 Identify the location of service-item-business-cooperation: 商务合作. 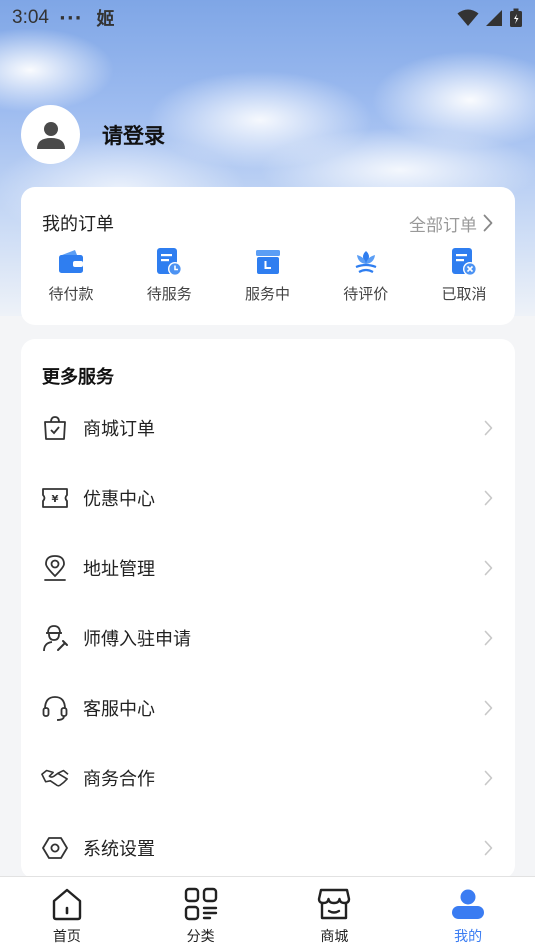
(268, 778).